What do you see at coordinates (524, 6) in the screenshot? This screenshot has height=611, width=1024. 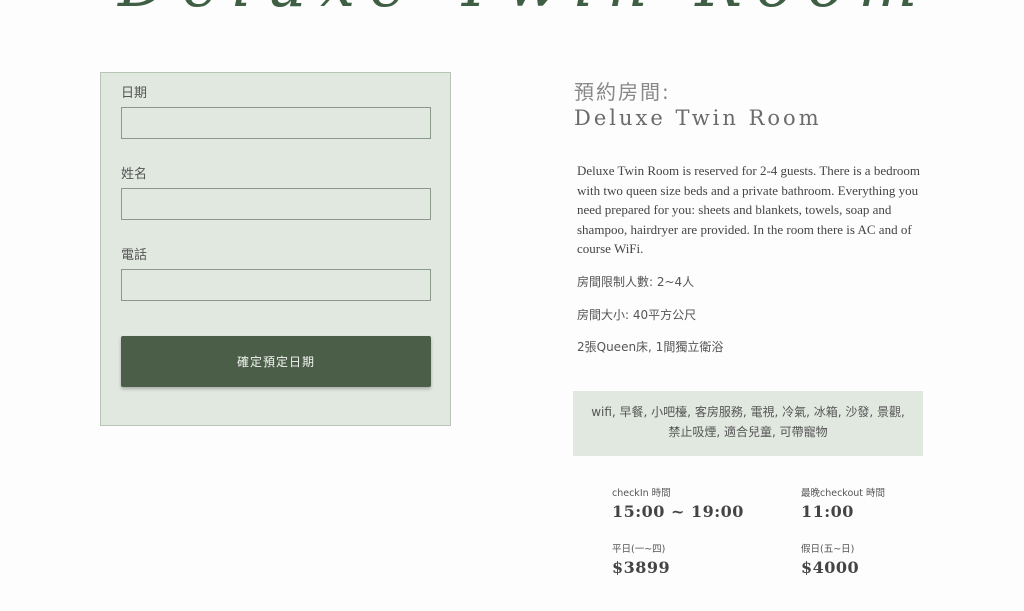 I see `banner-title: Deluxe Twin Room` at bounding box center [524, 6].